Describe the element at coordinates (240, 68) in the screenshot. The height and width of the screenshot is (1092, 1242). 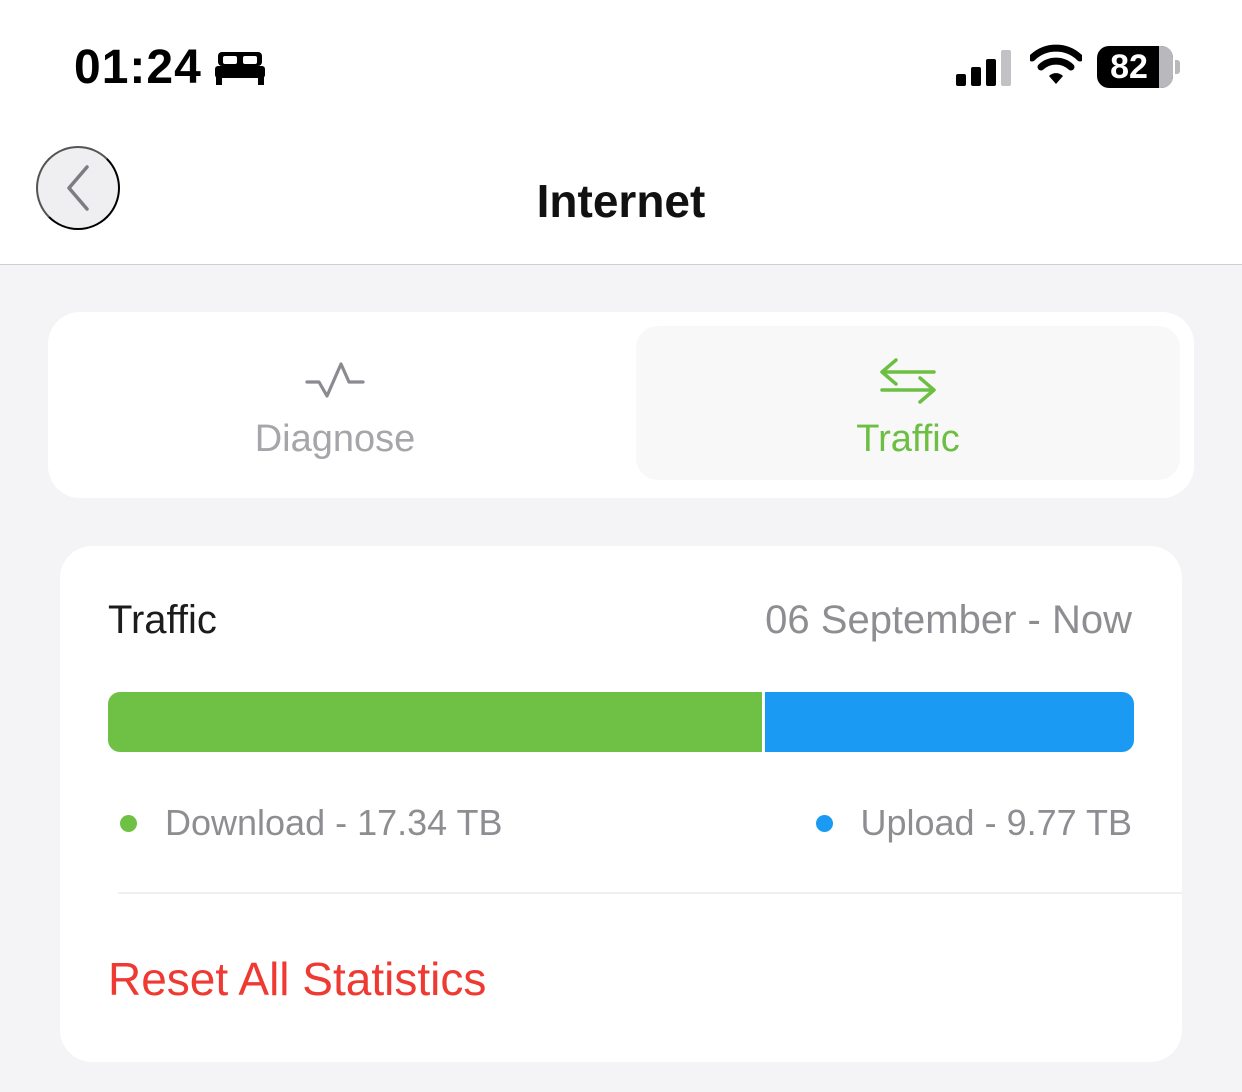
I see `bed-icon` at that location.